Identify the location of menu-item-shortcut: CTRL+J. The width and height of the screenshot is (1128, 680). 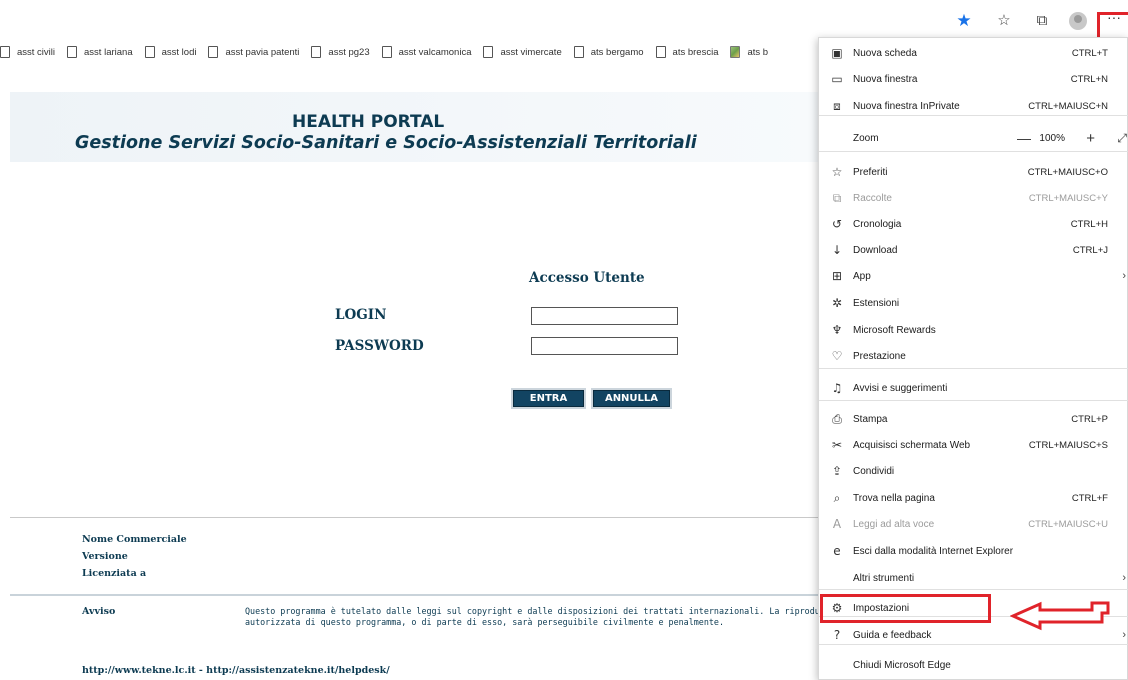
(1090, 250).